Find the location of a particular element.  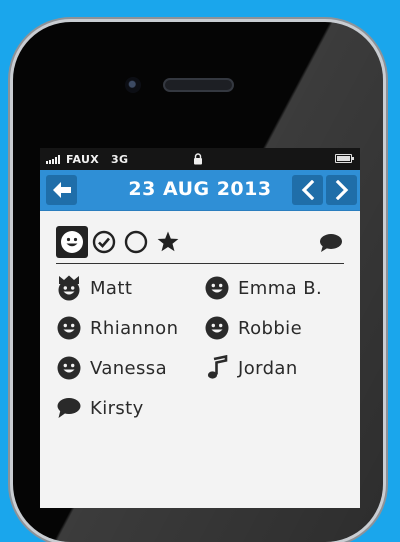

list-item: Jordan is located at coordinates (278, 367).